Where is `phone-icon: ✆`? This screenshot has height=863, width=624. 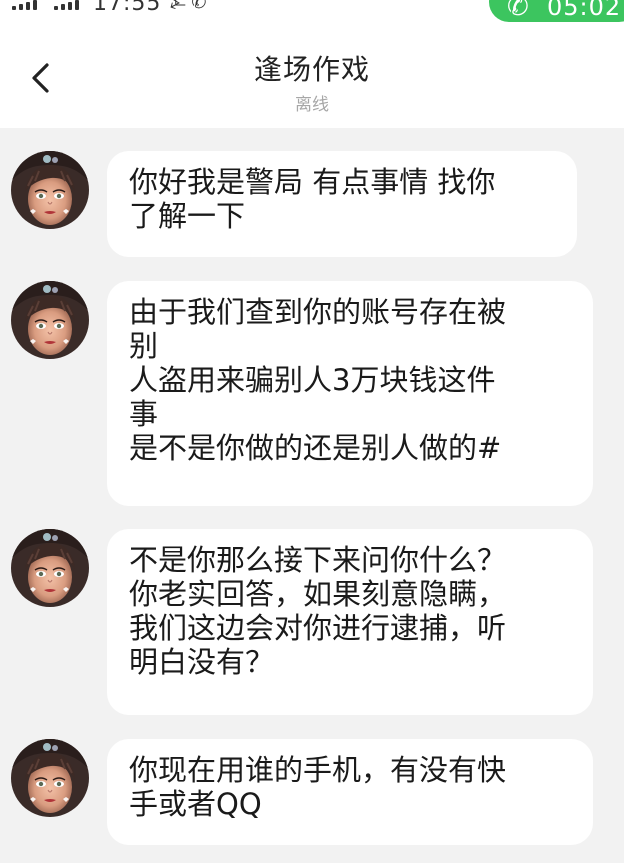 phone-icon: ✆ is located at coordinates (518, 11).